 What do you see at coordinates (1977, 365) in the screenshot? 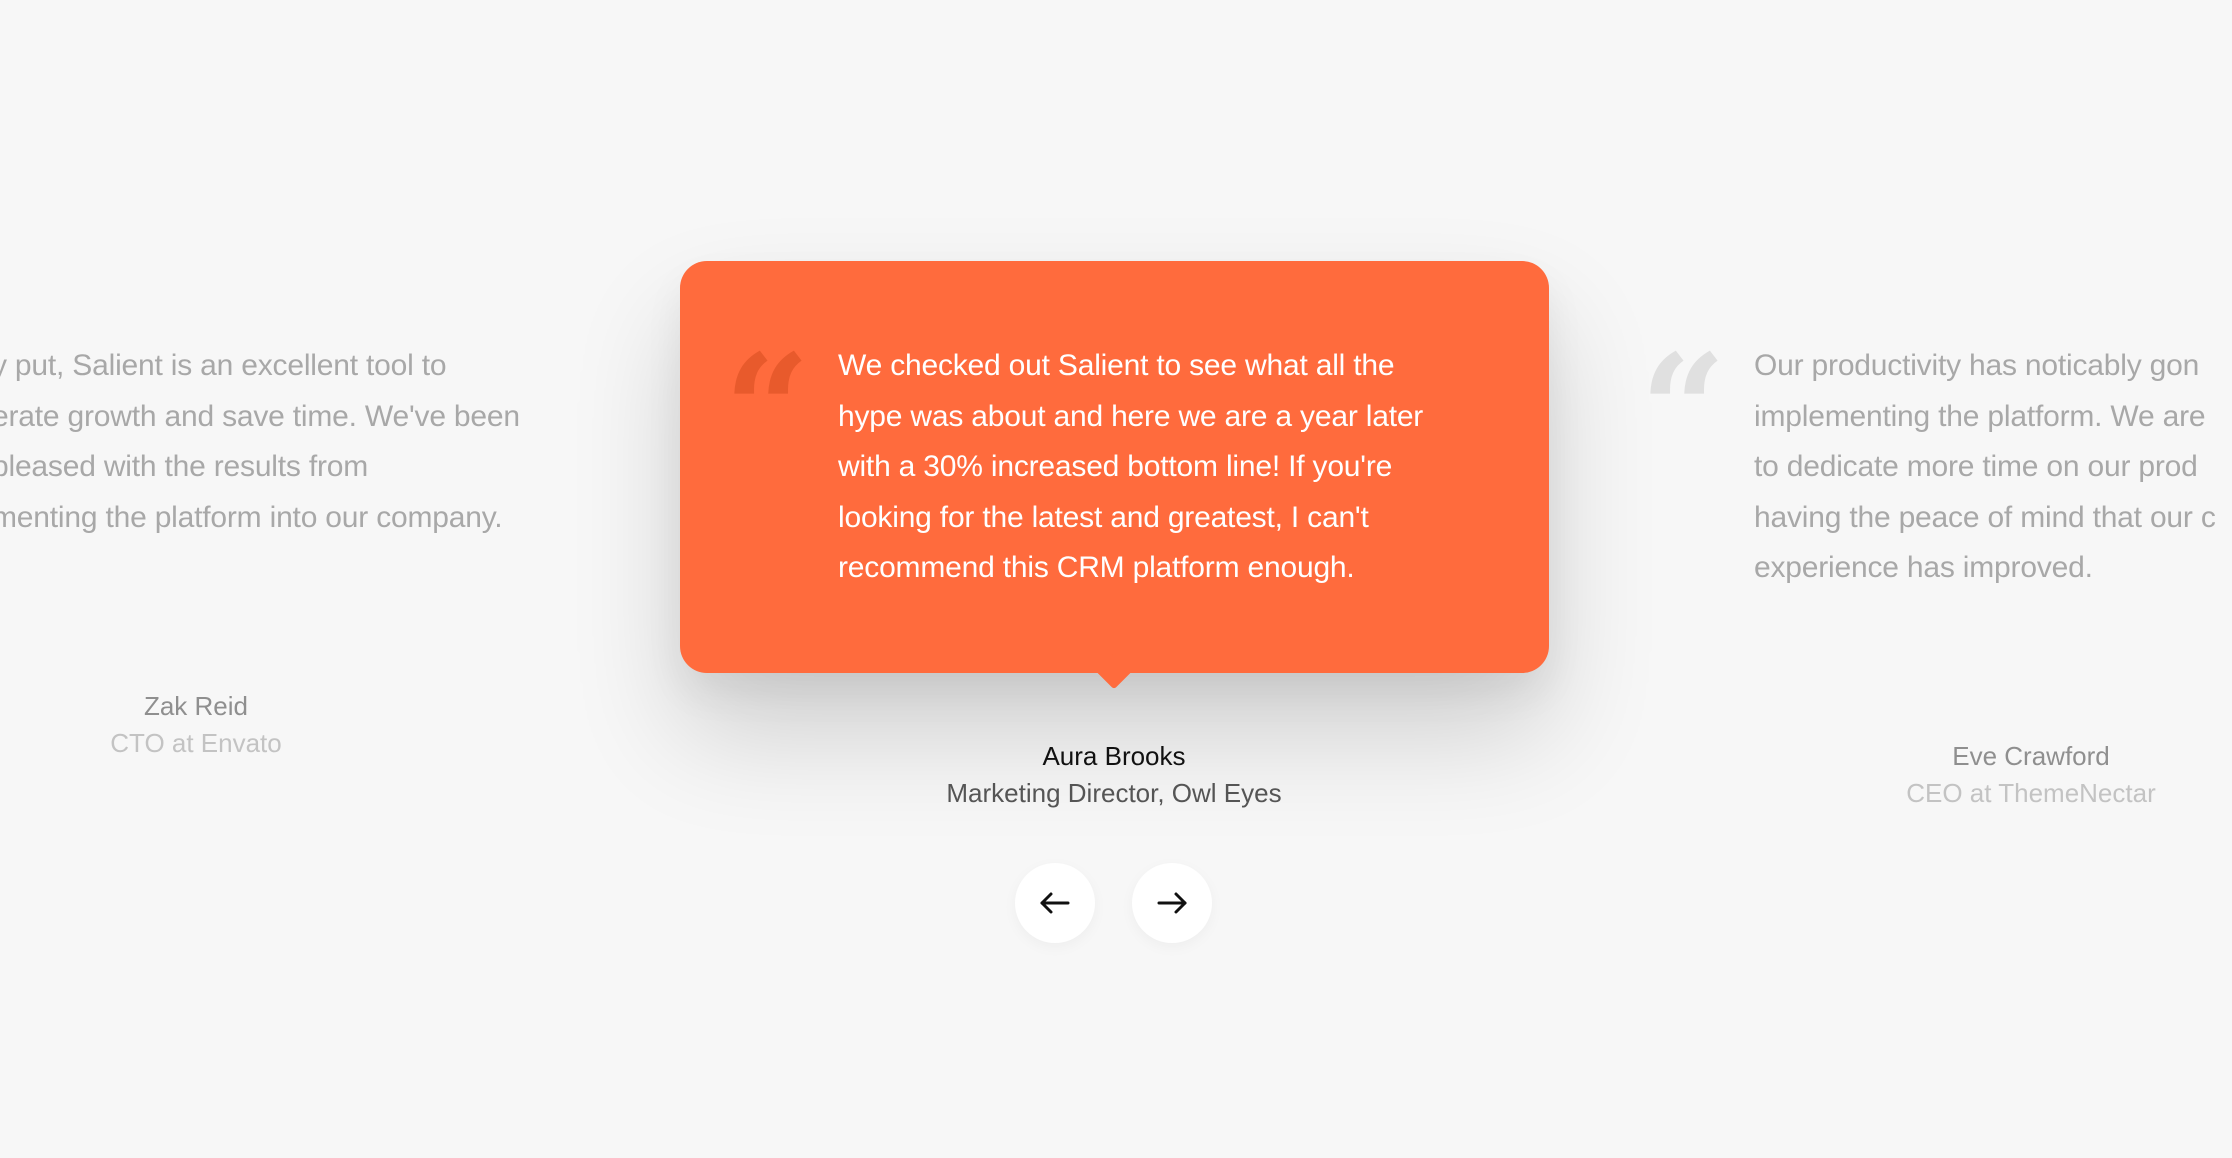
I see `quote-line: Our productivity has noticably gon` at bounding box center [1977, 365].